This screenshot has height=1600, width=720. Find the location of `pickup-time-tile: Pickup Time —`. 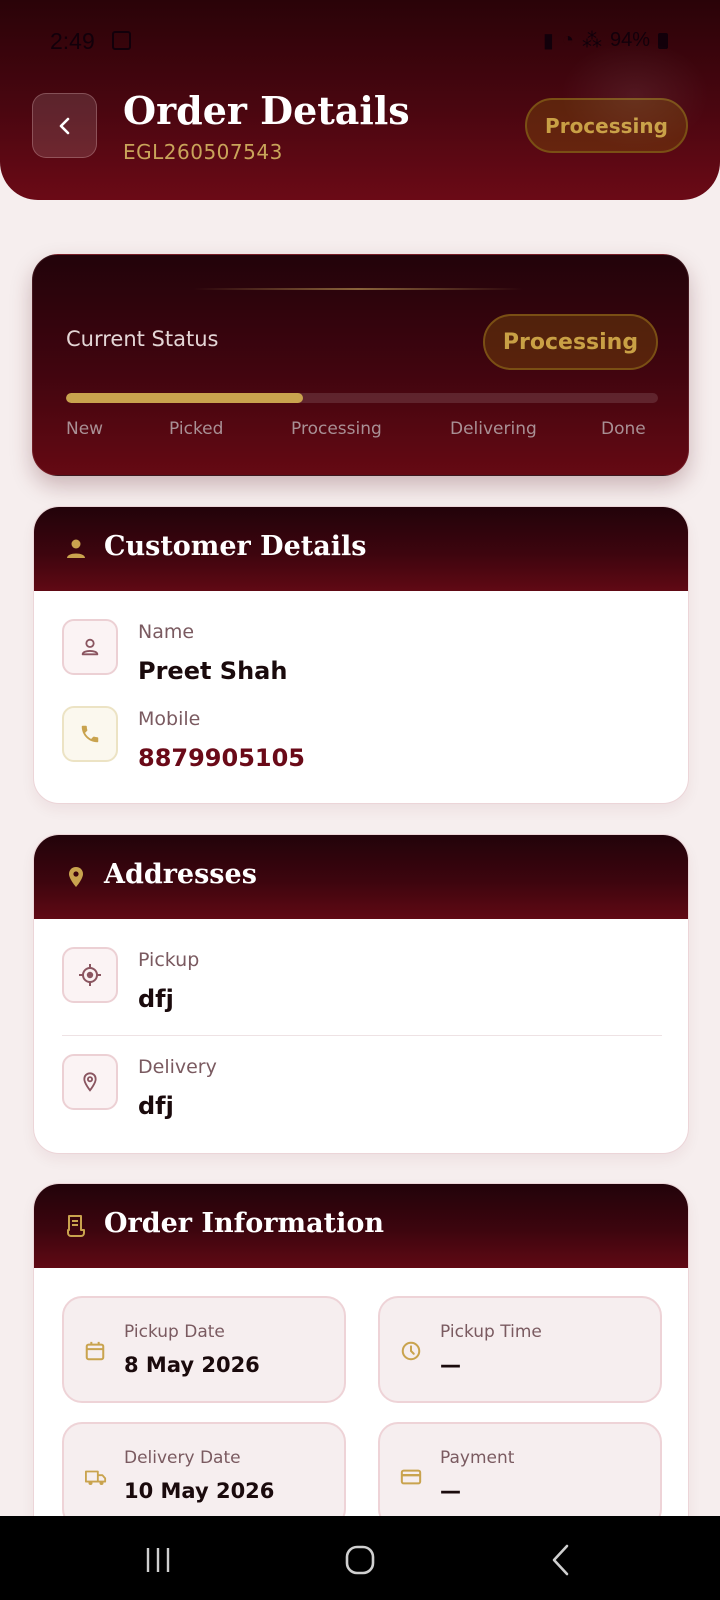

pickup-time-tile: Pickup Time — is located at coordinates (520, 1349).